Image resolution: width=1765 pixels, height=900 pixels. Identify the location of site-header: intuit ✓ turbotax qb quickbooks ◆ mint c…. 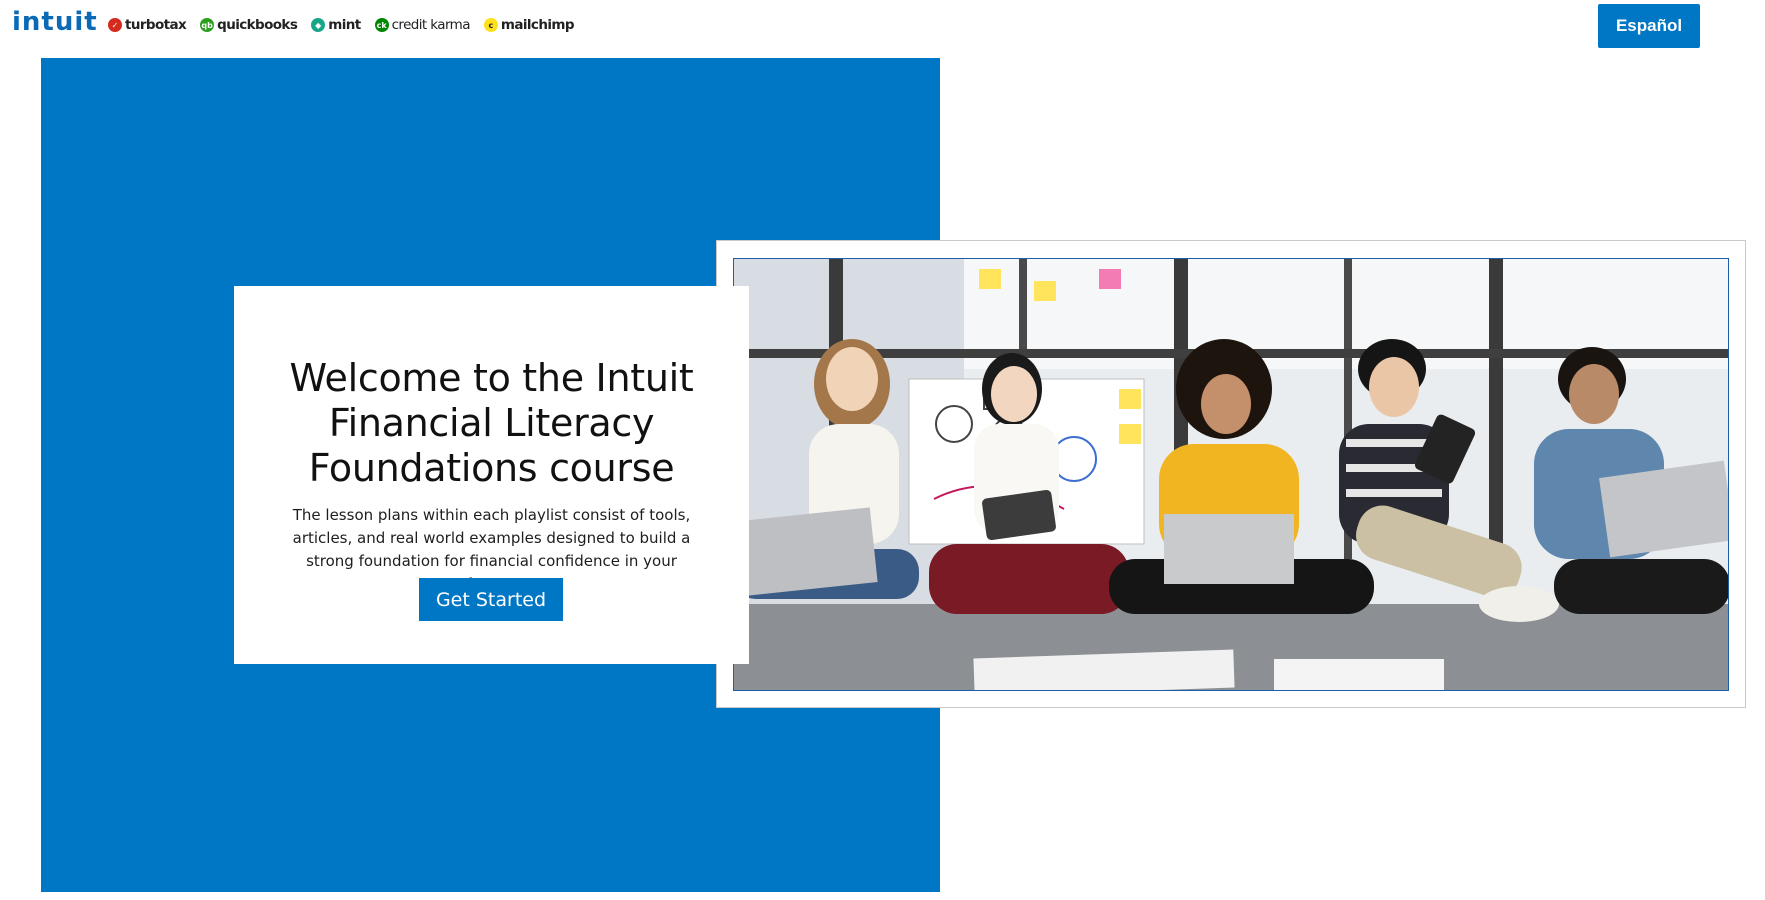
(882, 27).